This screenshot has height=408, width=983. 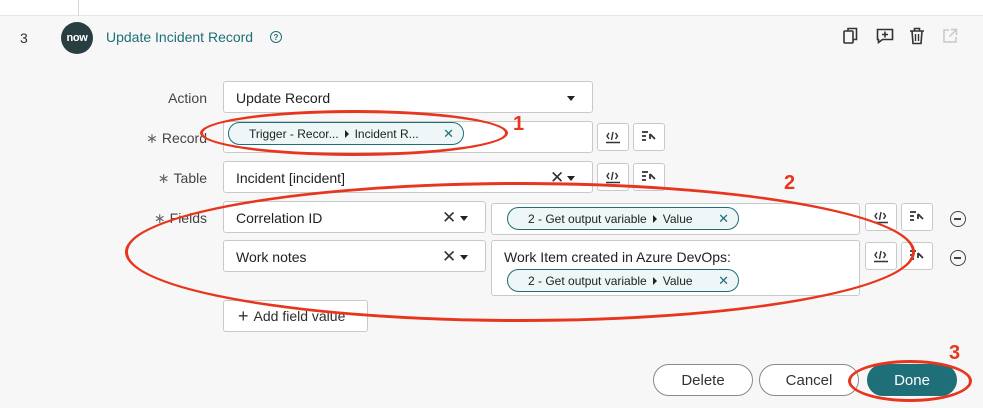 I want to click on top-strip, so click(x=491, y=8).